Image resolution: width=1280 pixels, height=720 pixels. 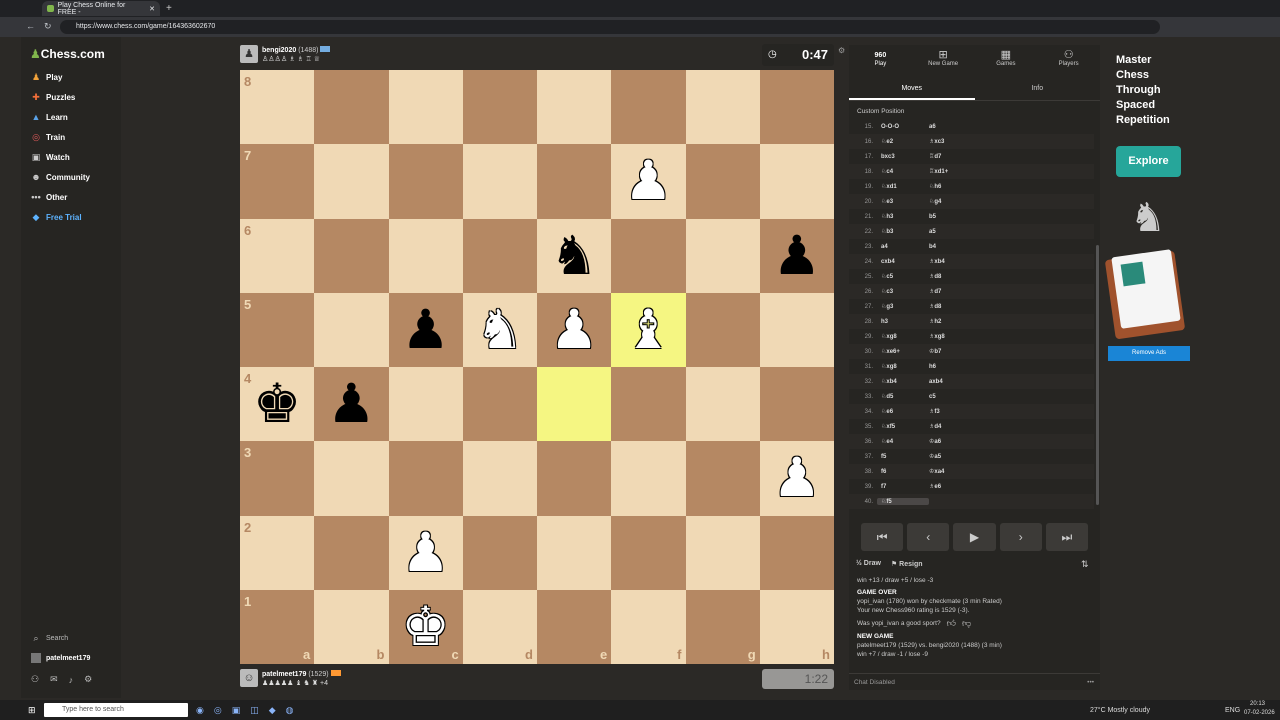 I want to click on square-c6, so click(x=425, y=255).